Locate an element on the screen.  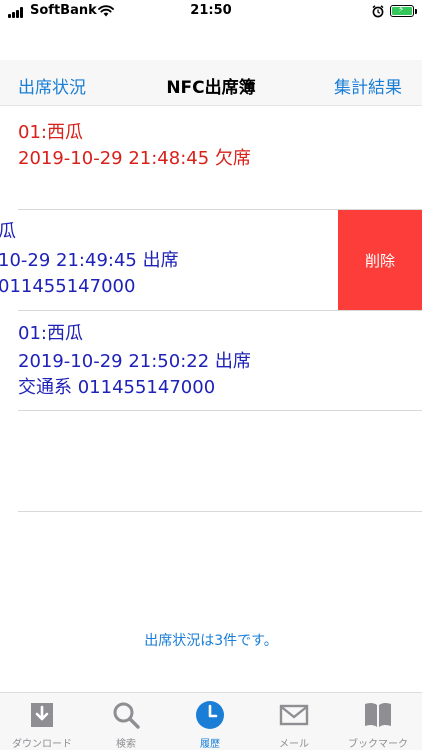
status-bar: SoftBank 21:50 ⚡ is located at coordinates (211, 12).